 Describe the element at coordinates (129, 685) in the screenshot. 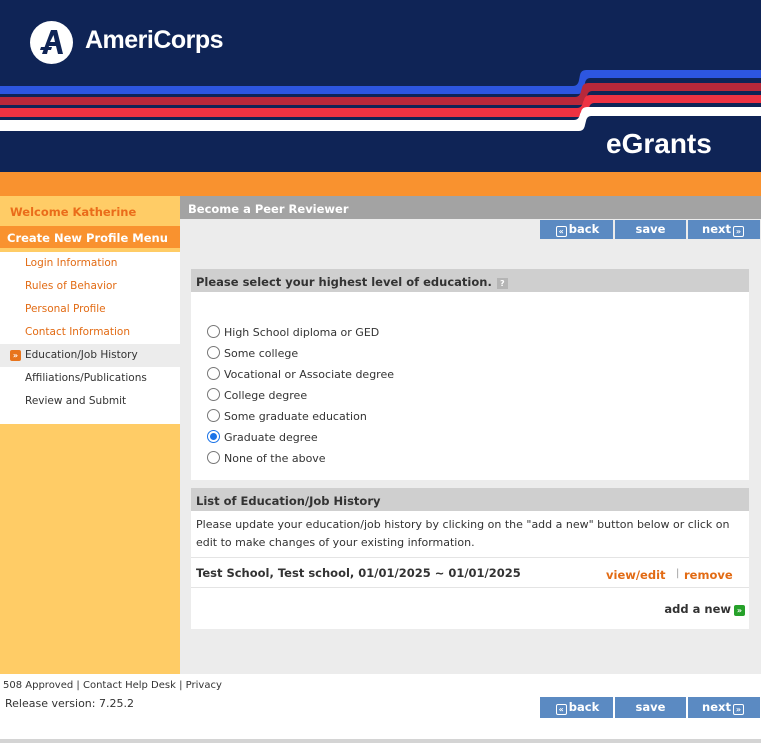

I see `footer-link-help-desk: Contact Help Desk` at that location.